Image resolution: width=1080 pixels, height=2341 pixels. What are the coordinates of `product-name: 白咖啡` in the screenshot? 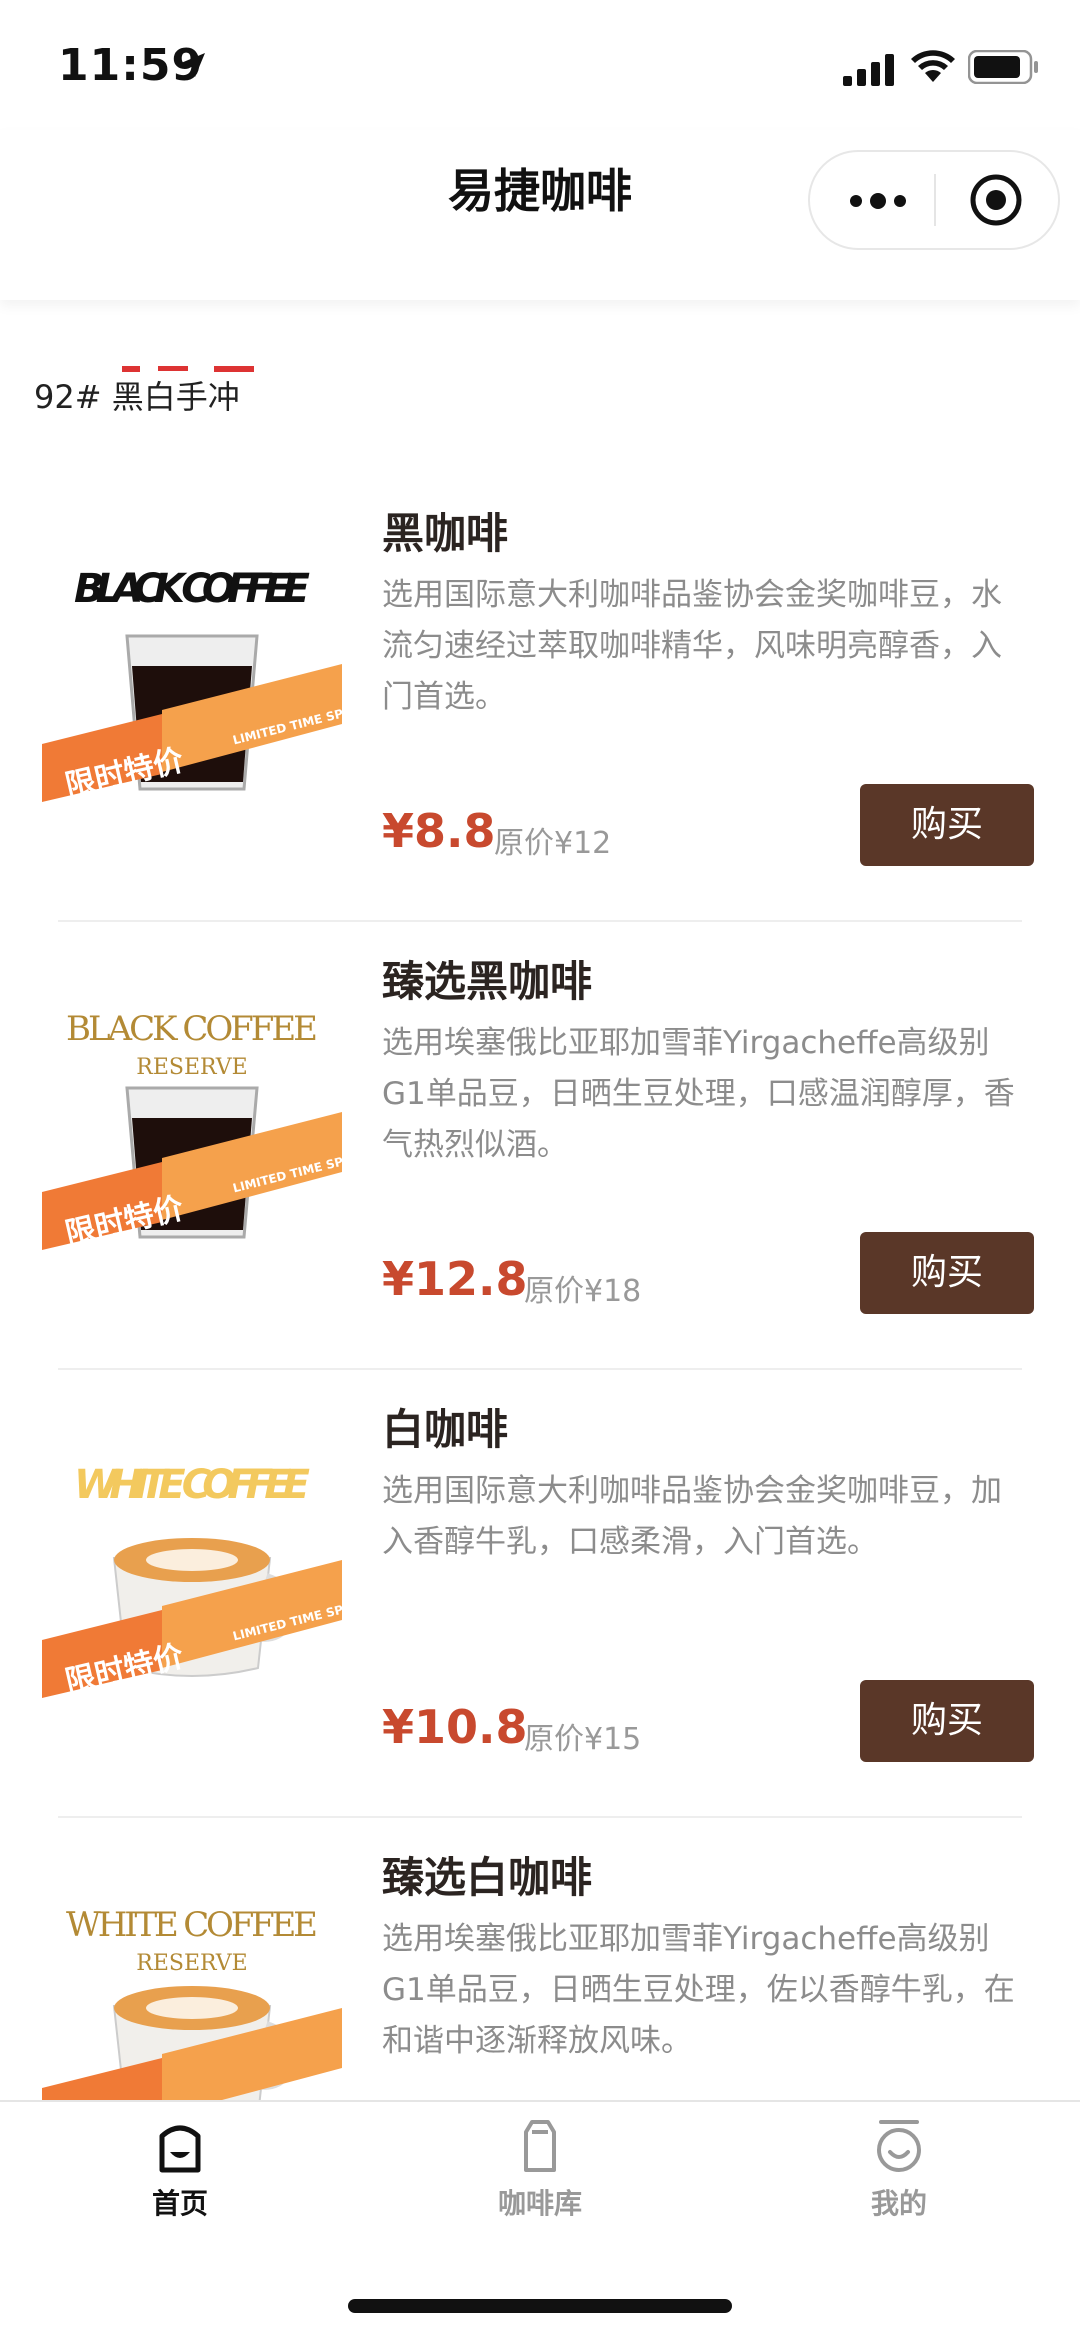 It's located at (445, 1429).